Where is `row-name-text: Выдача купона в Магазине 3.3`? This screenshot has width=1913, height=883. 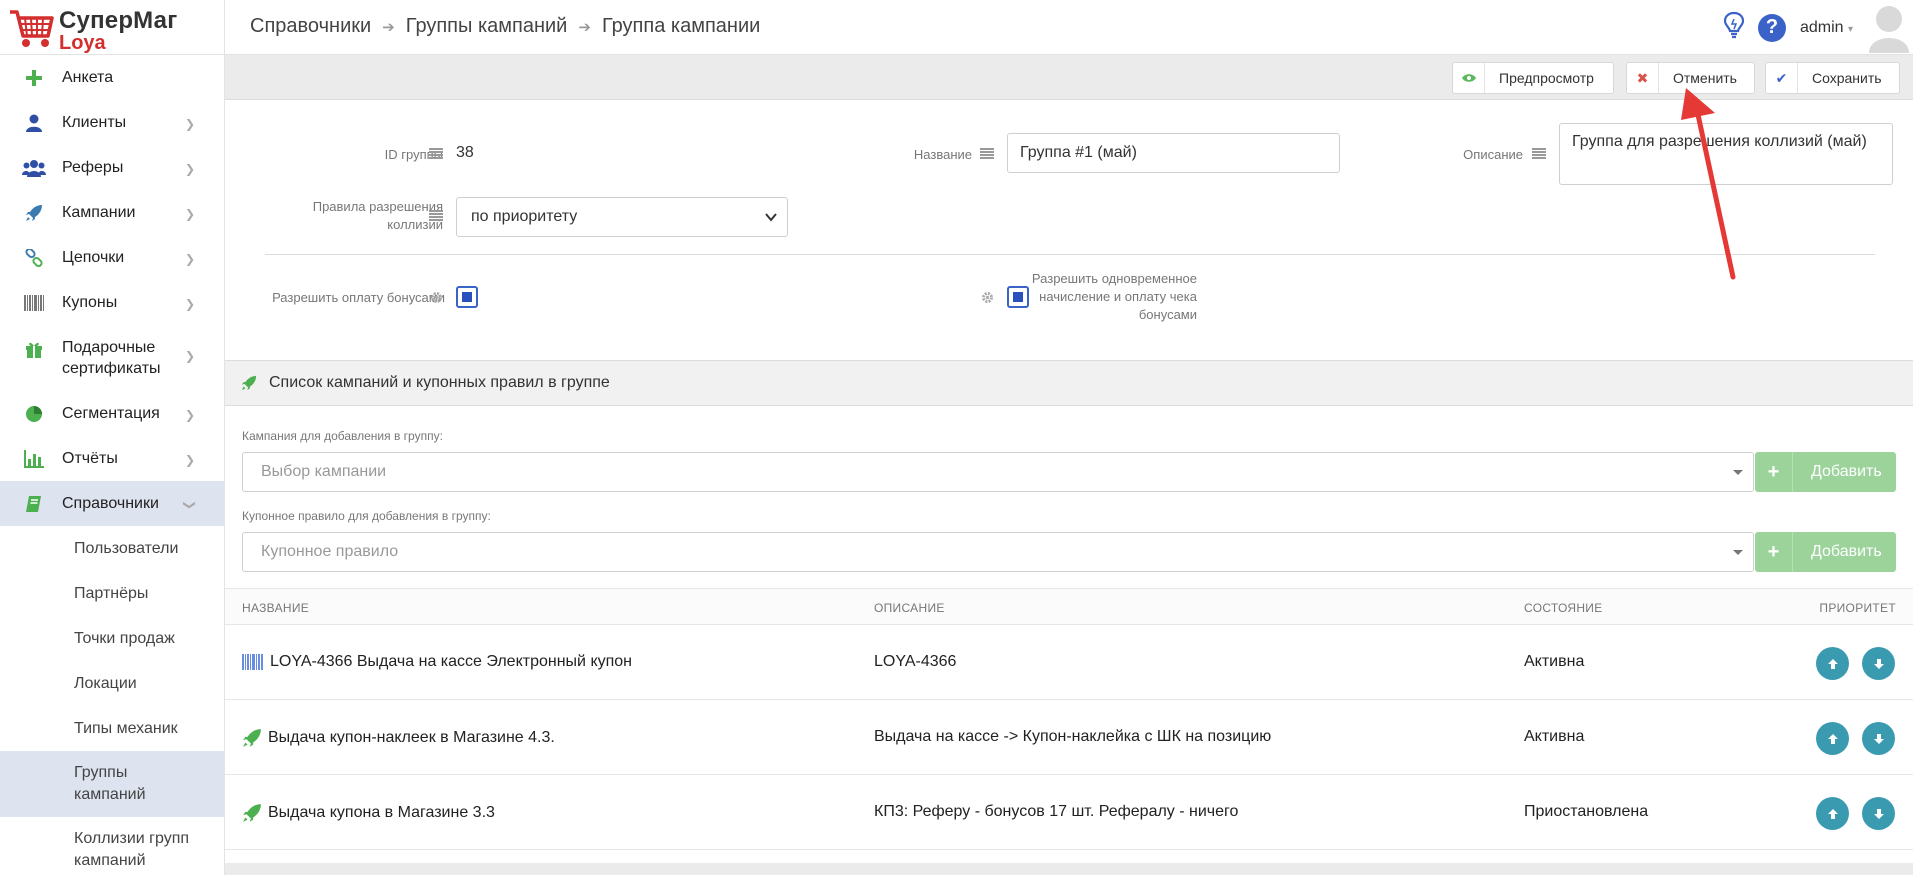
row-name-text: Выдача купона в Магазине 3.3 is located at coordinates (381, 812).